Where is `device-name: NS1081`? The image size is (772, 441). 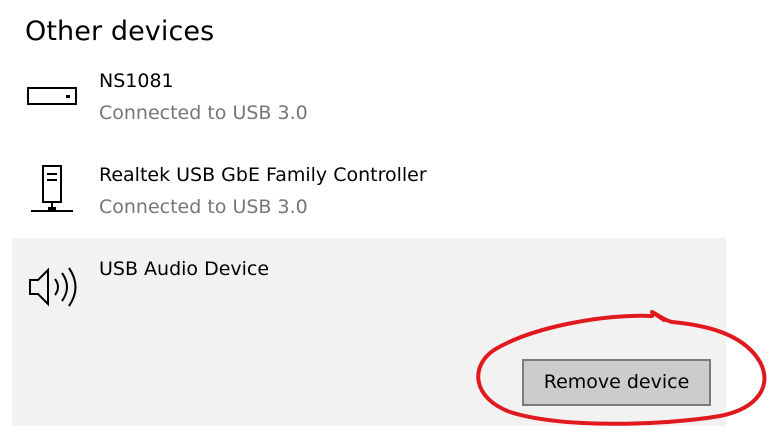 device-name: NS1081 is located at coordinates (136, 81).